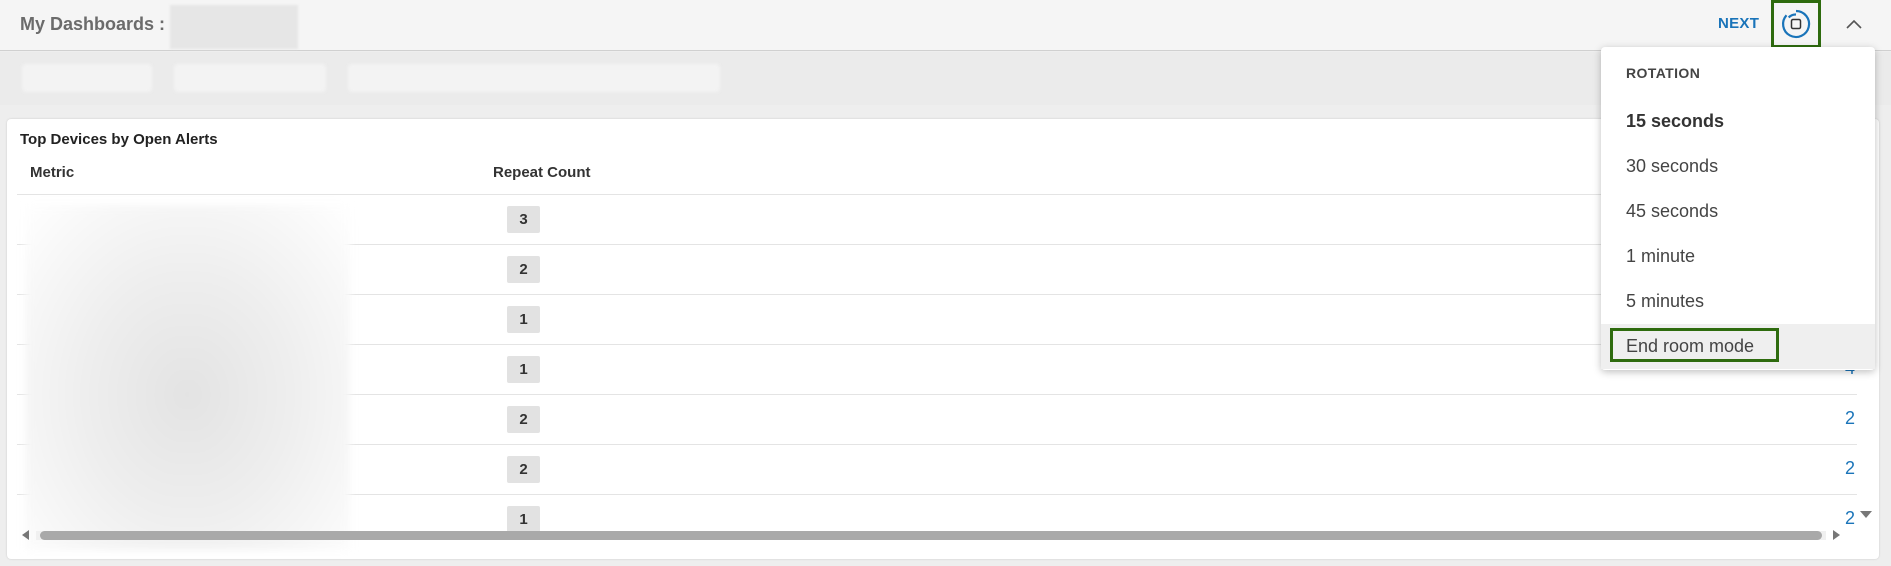 The height and width of the screenshot is (566, 1891). Describe the element at coordinates (542, 172) in the screenshot. I see `column-header-repeat-count: Repeat Count` at that location.